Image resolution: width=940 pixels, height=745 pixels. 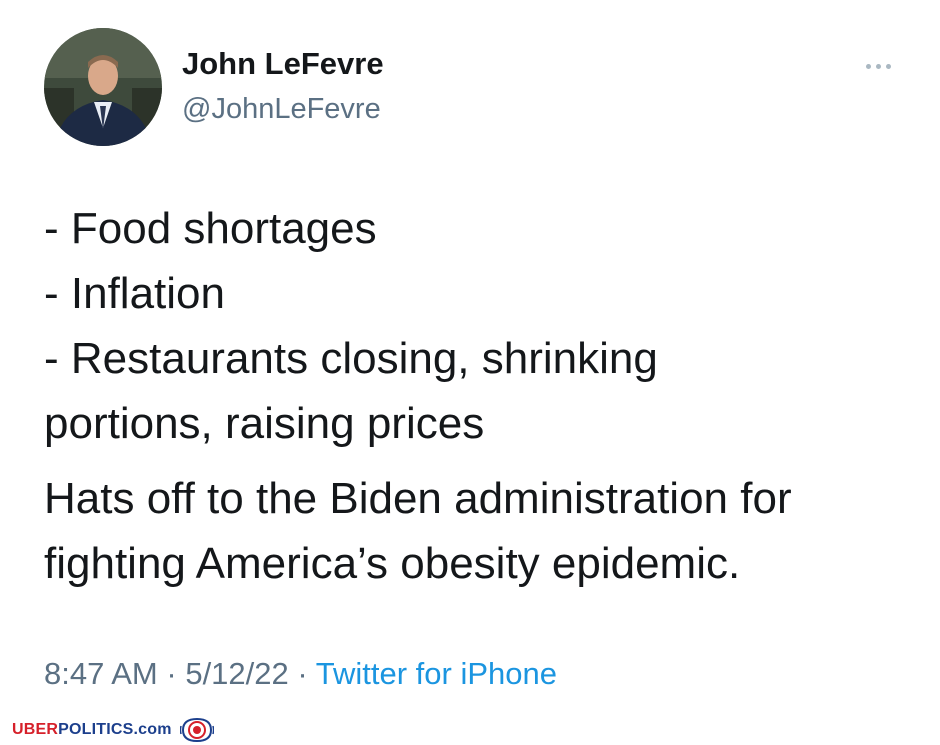 What do you see at coordinates (236, 673) in the screenshot?
I see `tweet-date: 5/12/22` at bounding box center [236, 673].